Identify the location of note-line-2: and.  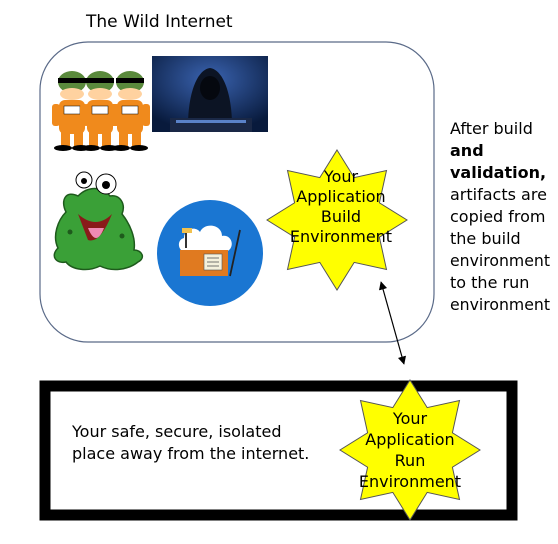
(467, 150).